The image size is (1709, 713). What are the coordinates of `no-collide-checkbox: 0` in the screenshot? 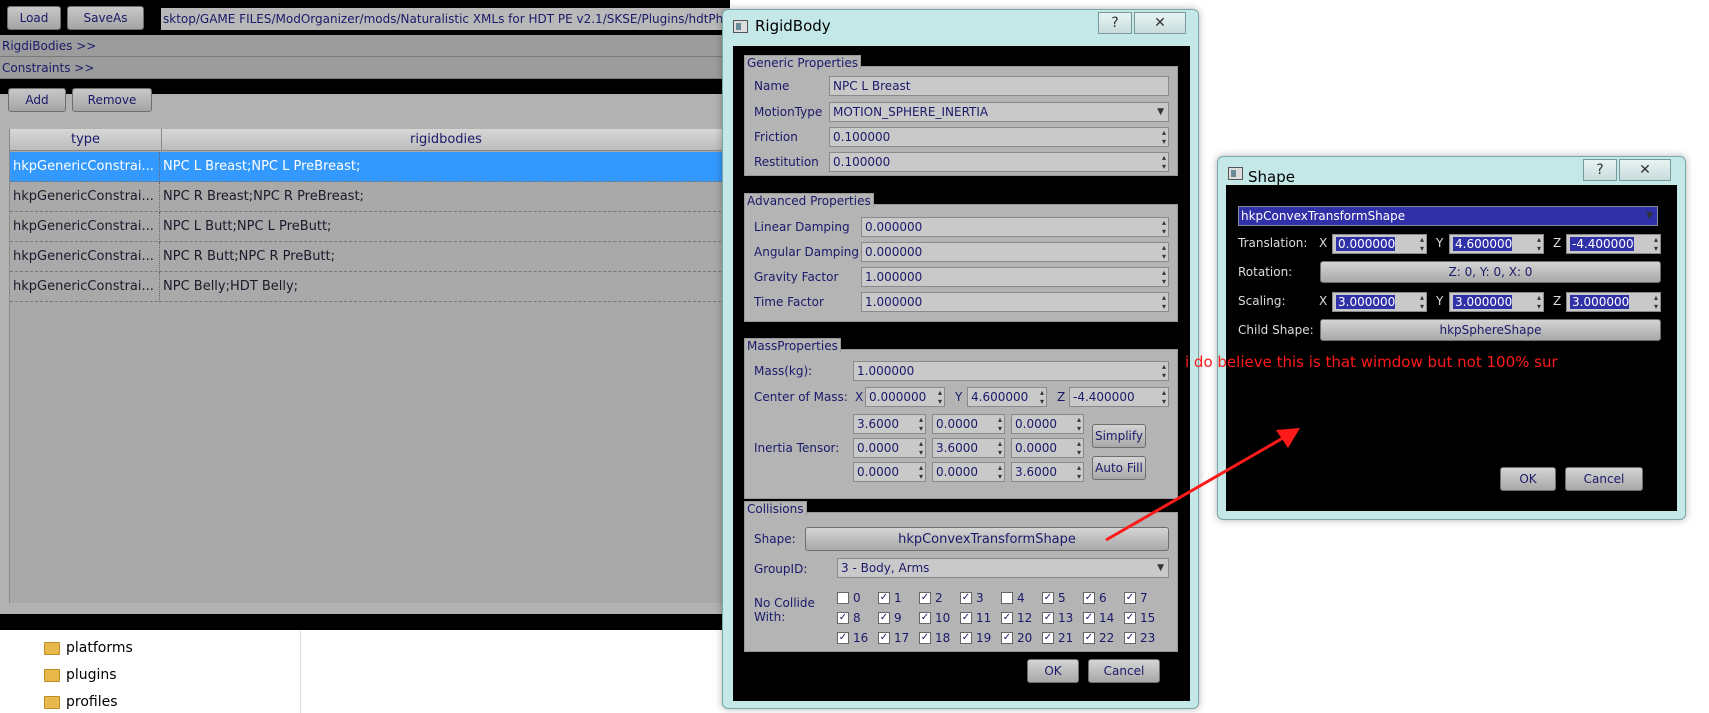 It's located at (849, 598).